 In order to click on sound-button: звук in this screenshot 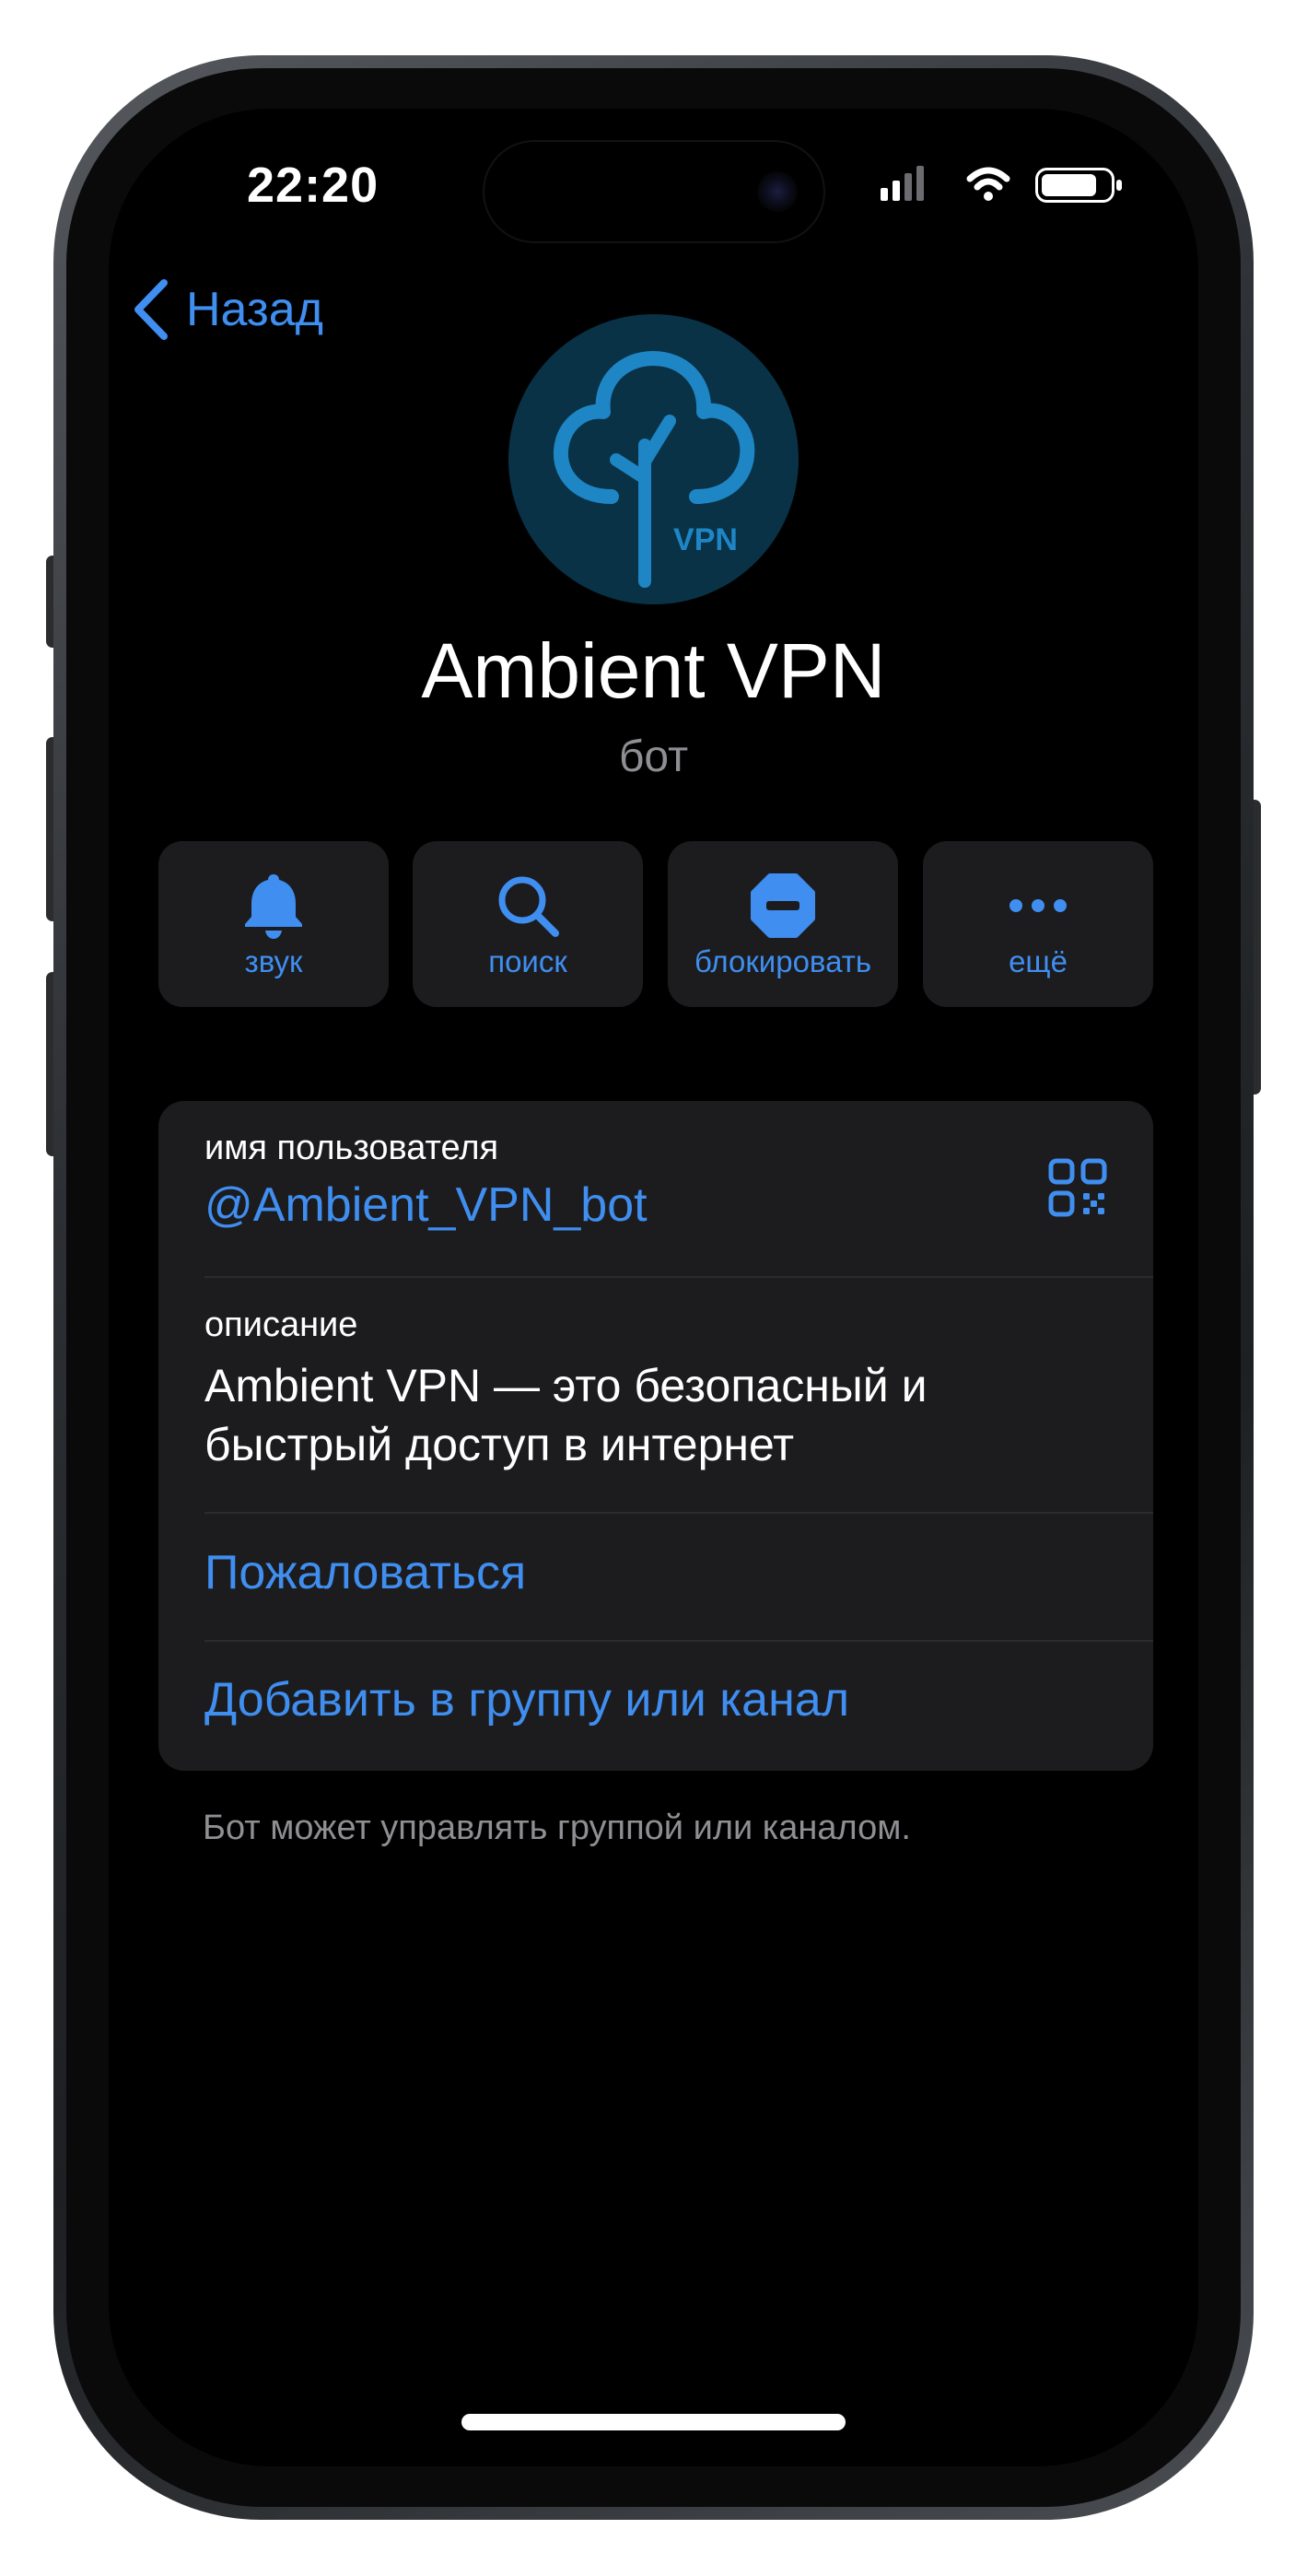, I will do `click(274, 924)`.